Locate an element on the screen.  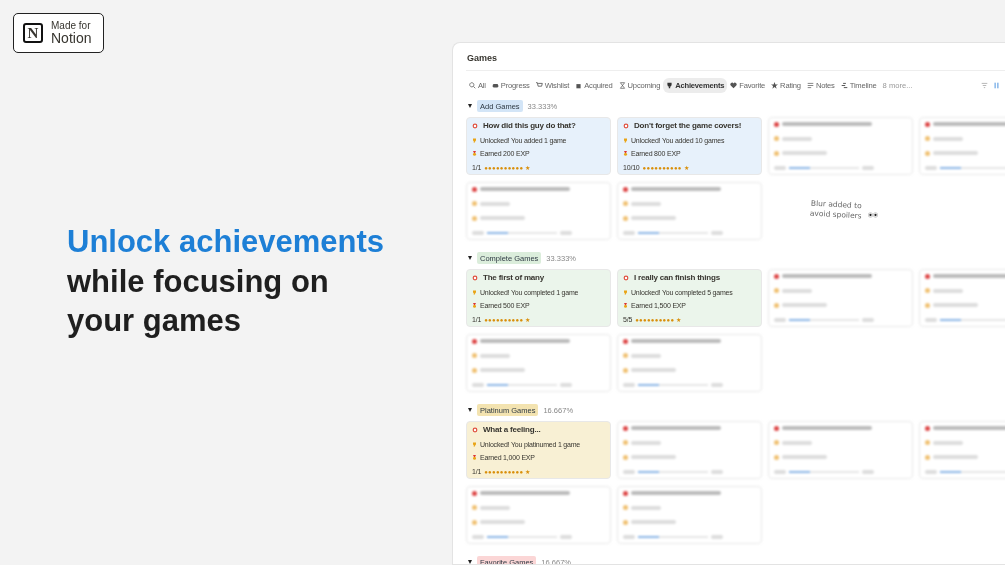
headline-highlight: Unlock achievements is located at coordinates (226, 242).